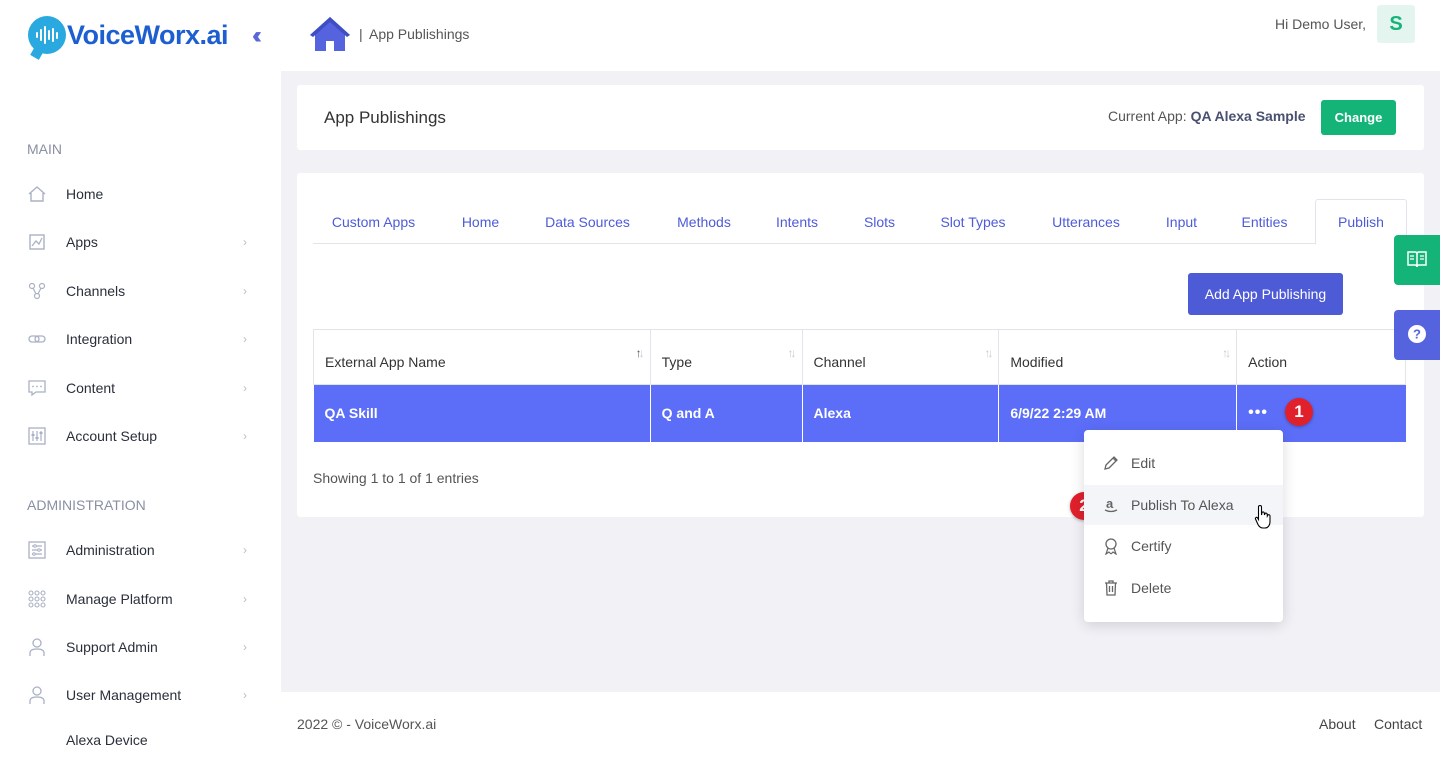  Describe the element at coordinates (1264, 221) in the screenshot. I see `tab-entities: Entities` at that location.